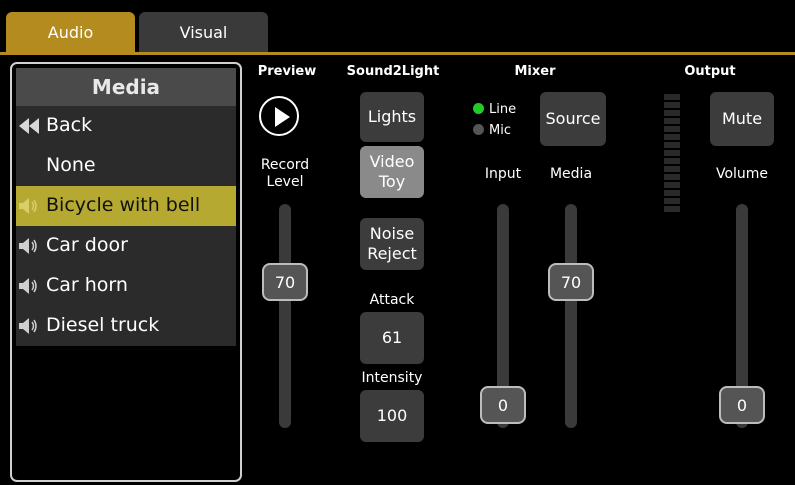  What do you see at coordinates (392, 244) in the screenshot?
I see `noise-reject-button: Noise Reject` at bounding box center [392, 244].